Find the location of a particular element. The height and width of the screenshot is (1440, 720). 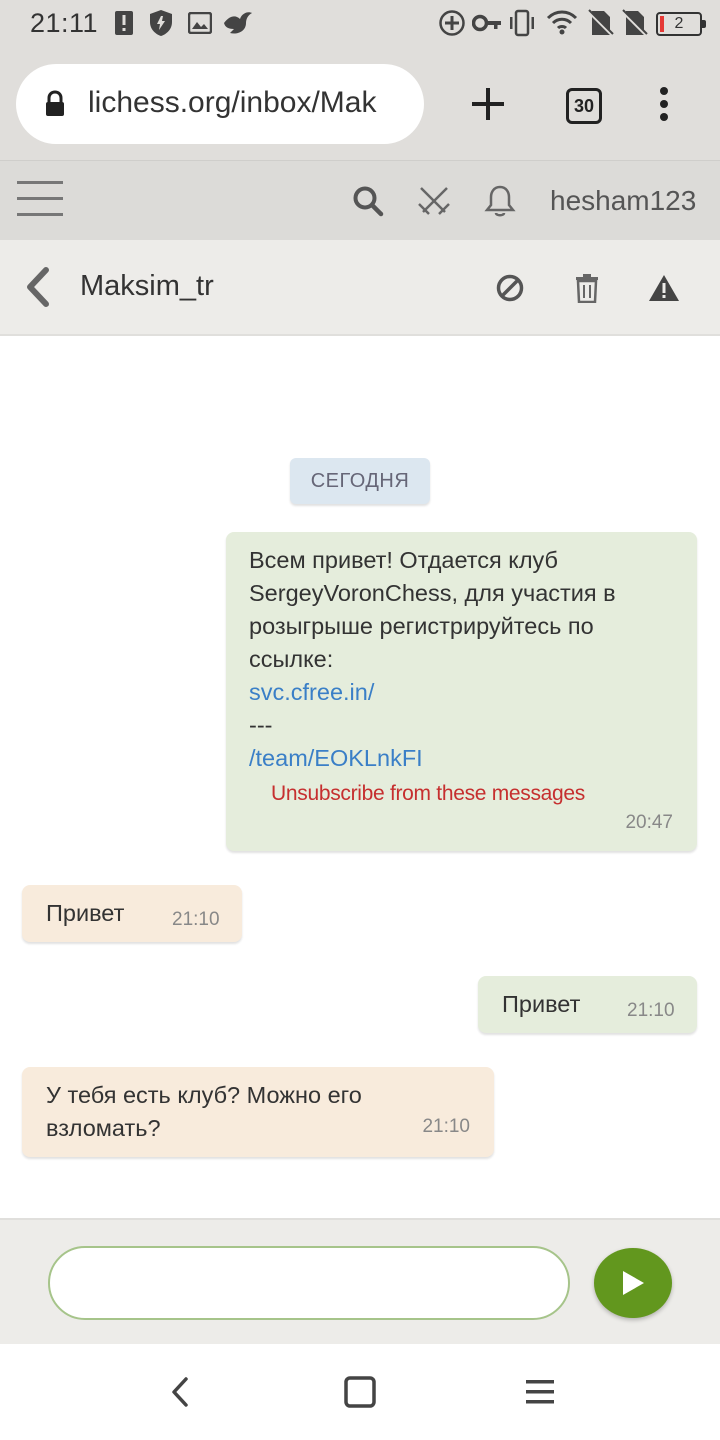

bell-icon is located at coordinates (500, 201).